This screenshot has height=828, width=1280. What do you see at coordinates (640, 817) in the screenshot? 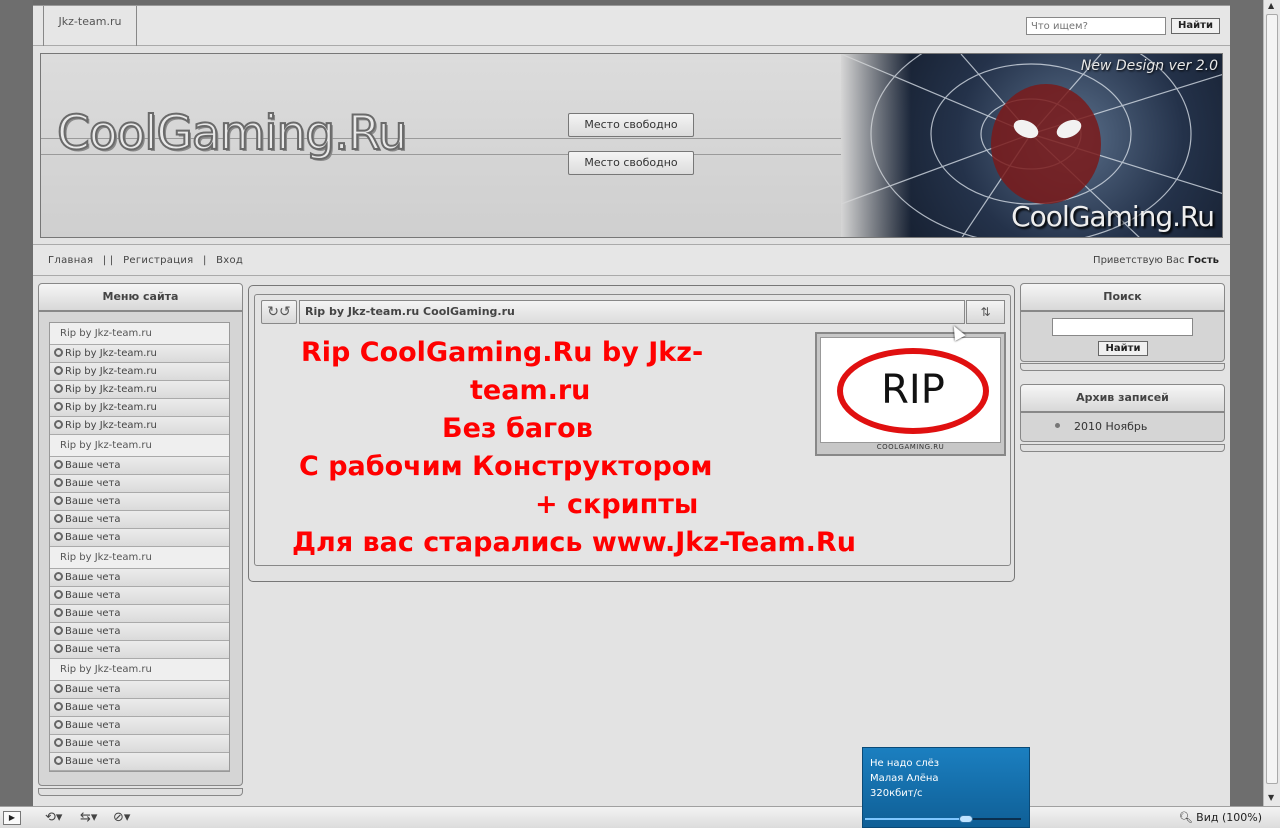
I see `status-bar: ▶ ⟲▾ ⇆▾ ⊘▾ 🔍︎ Вид (100%)` at bounding box center [640, 817].